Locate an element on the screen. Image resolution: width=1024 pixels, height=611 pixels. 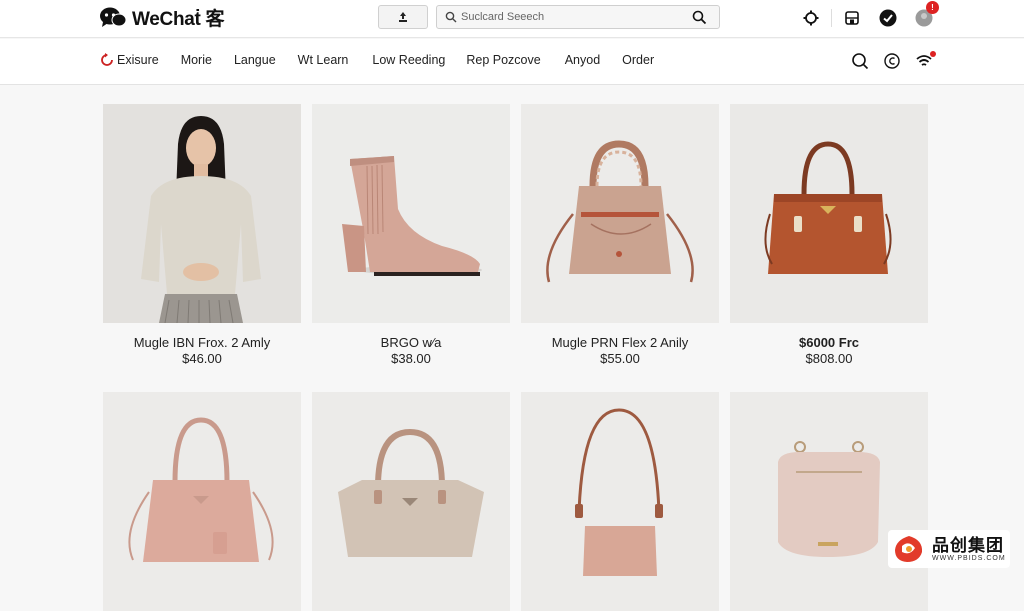
refresh-icon is located at coordinates (107, 59).